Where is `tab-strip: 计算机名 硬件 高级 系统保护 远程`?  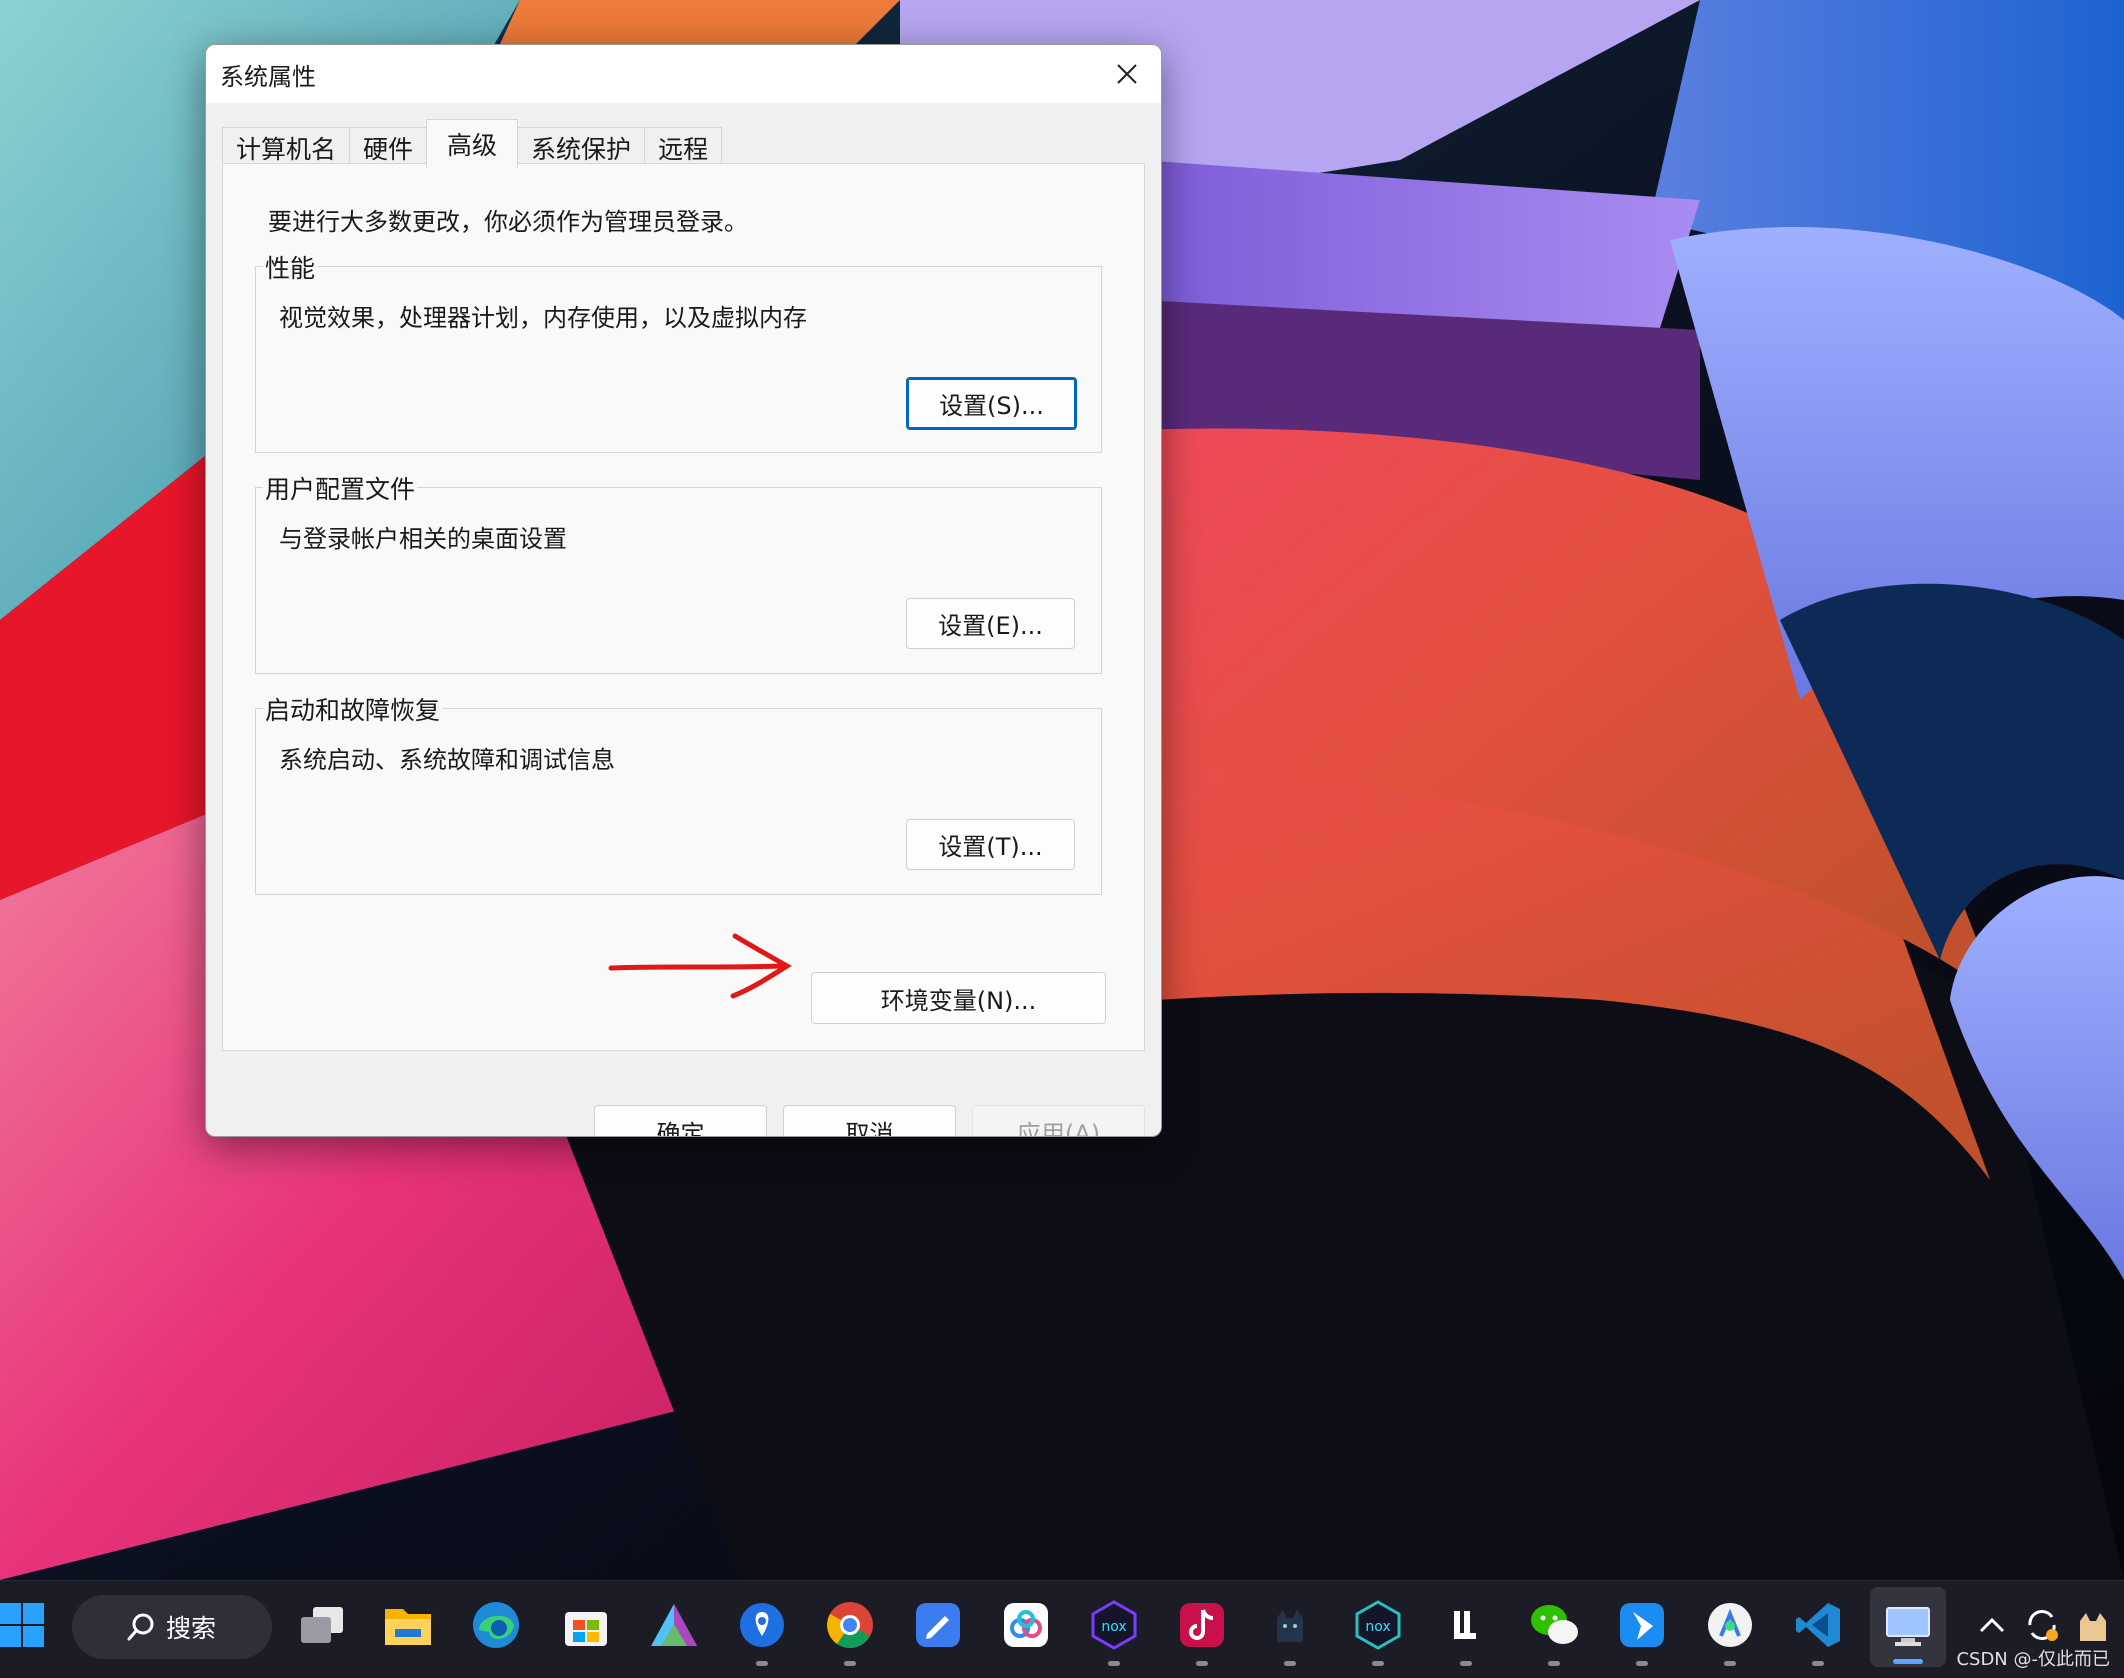 tab-strip: 计算机名 硬件 高级 系统保护 远程 is located at coordinates (472, 143).